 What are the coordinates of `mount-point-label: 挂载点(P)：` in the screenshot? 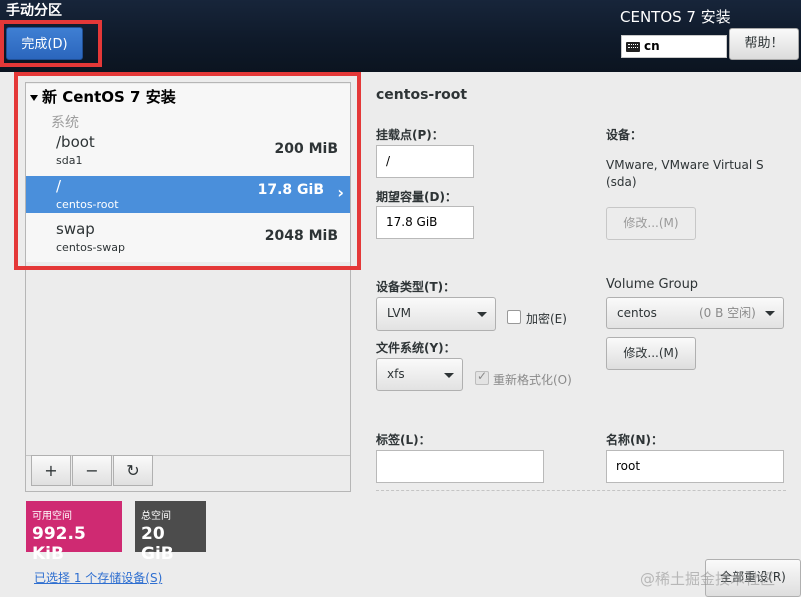 It's located at (410, 135).